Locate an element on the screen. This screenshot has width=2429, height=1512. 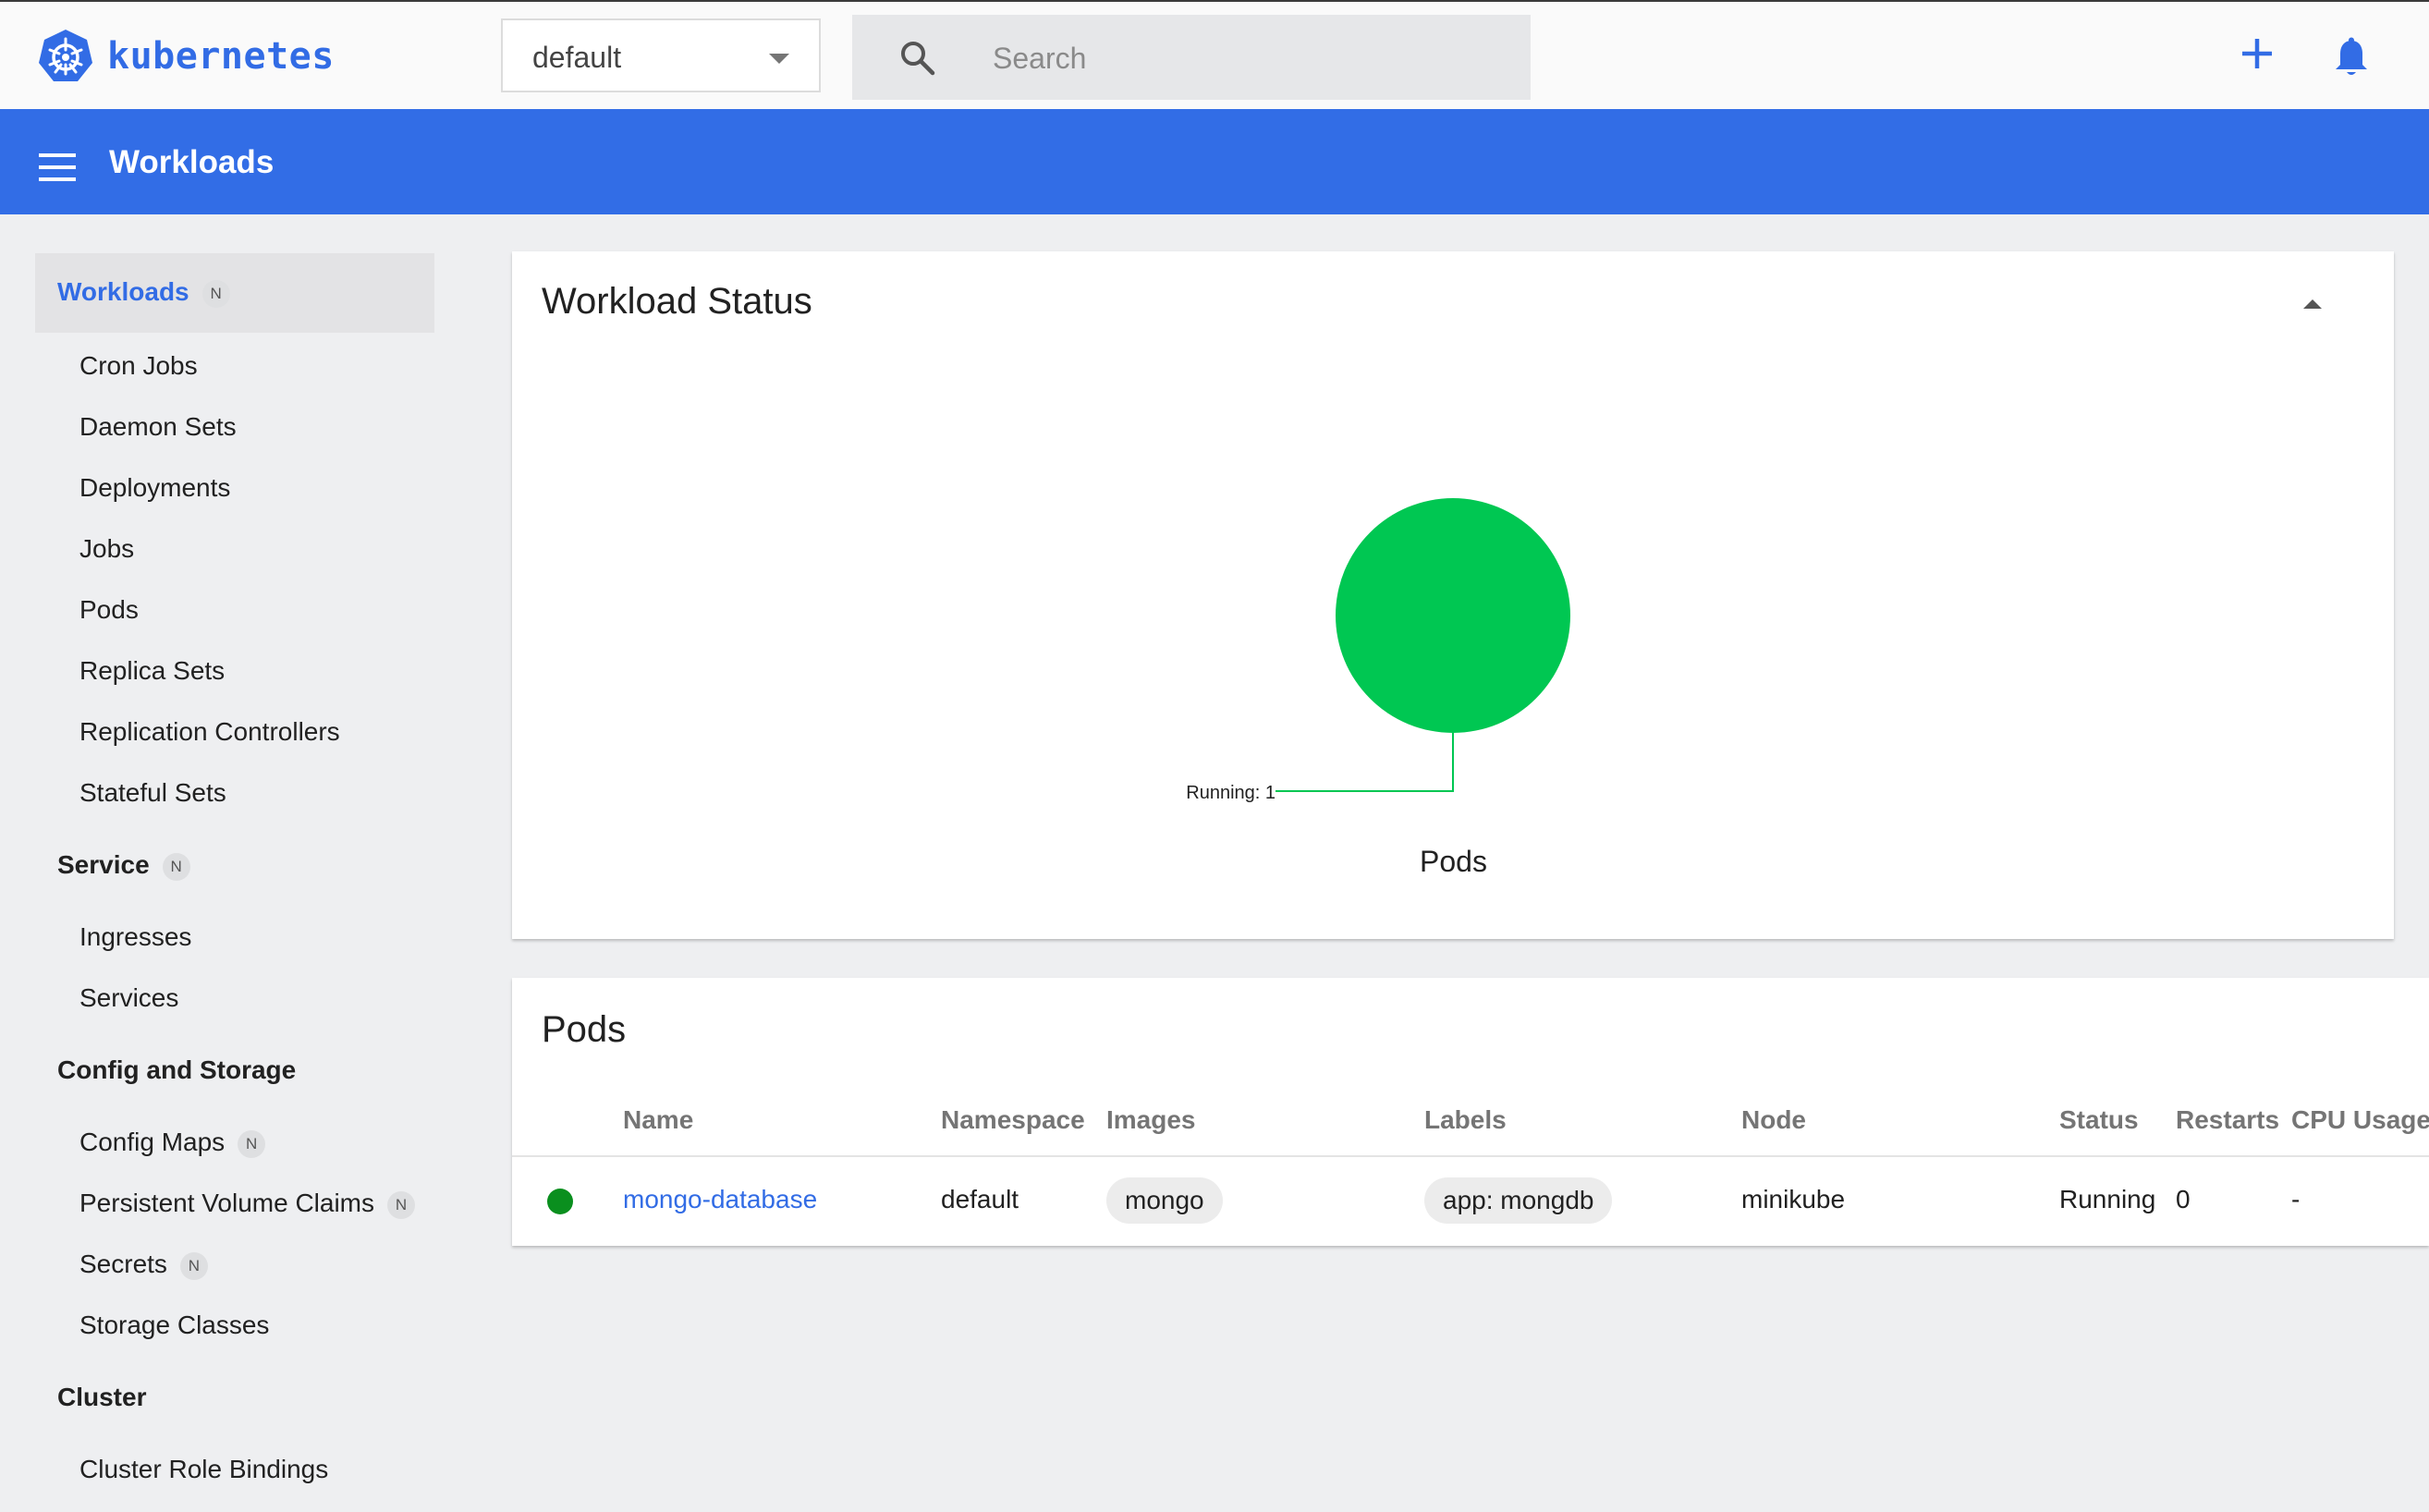
sidebar-item-cluster-role-bindings: Cluster Role Bindings is located at coordinates (203, 1469).